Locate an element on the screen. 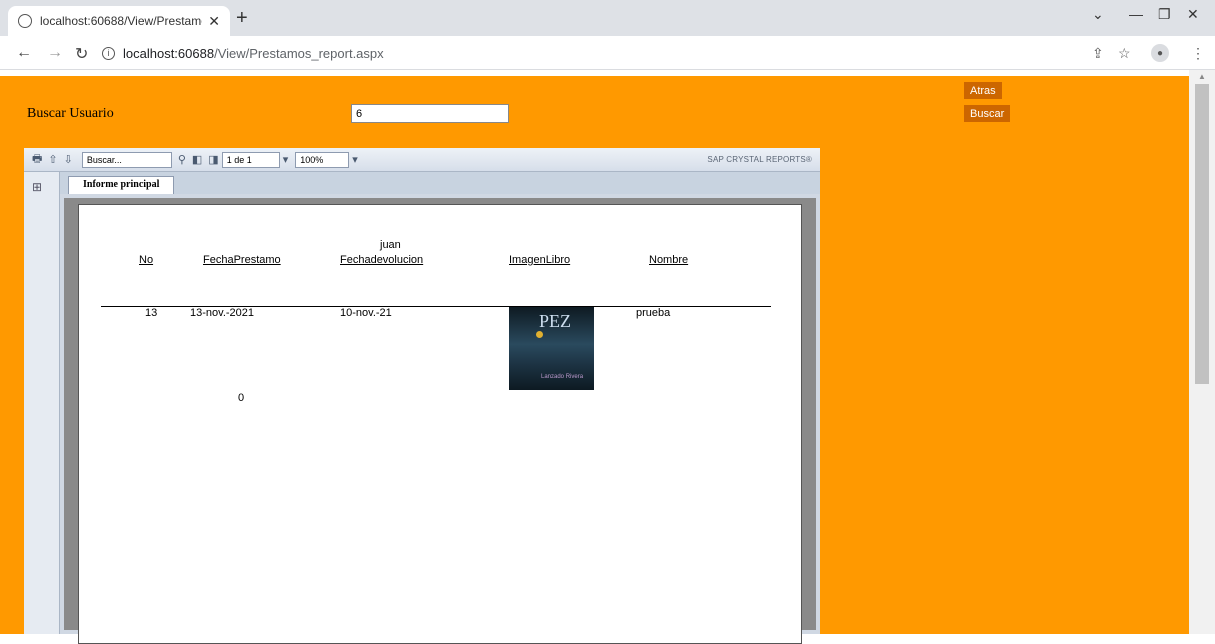 The image size is (1215, 644). bookmark-star-icon: ☆ is located at coordinates (1124, 53).